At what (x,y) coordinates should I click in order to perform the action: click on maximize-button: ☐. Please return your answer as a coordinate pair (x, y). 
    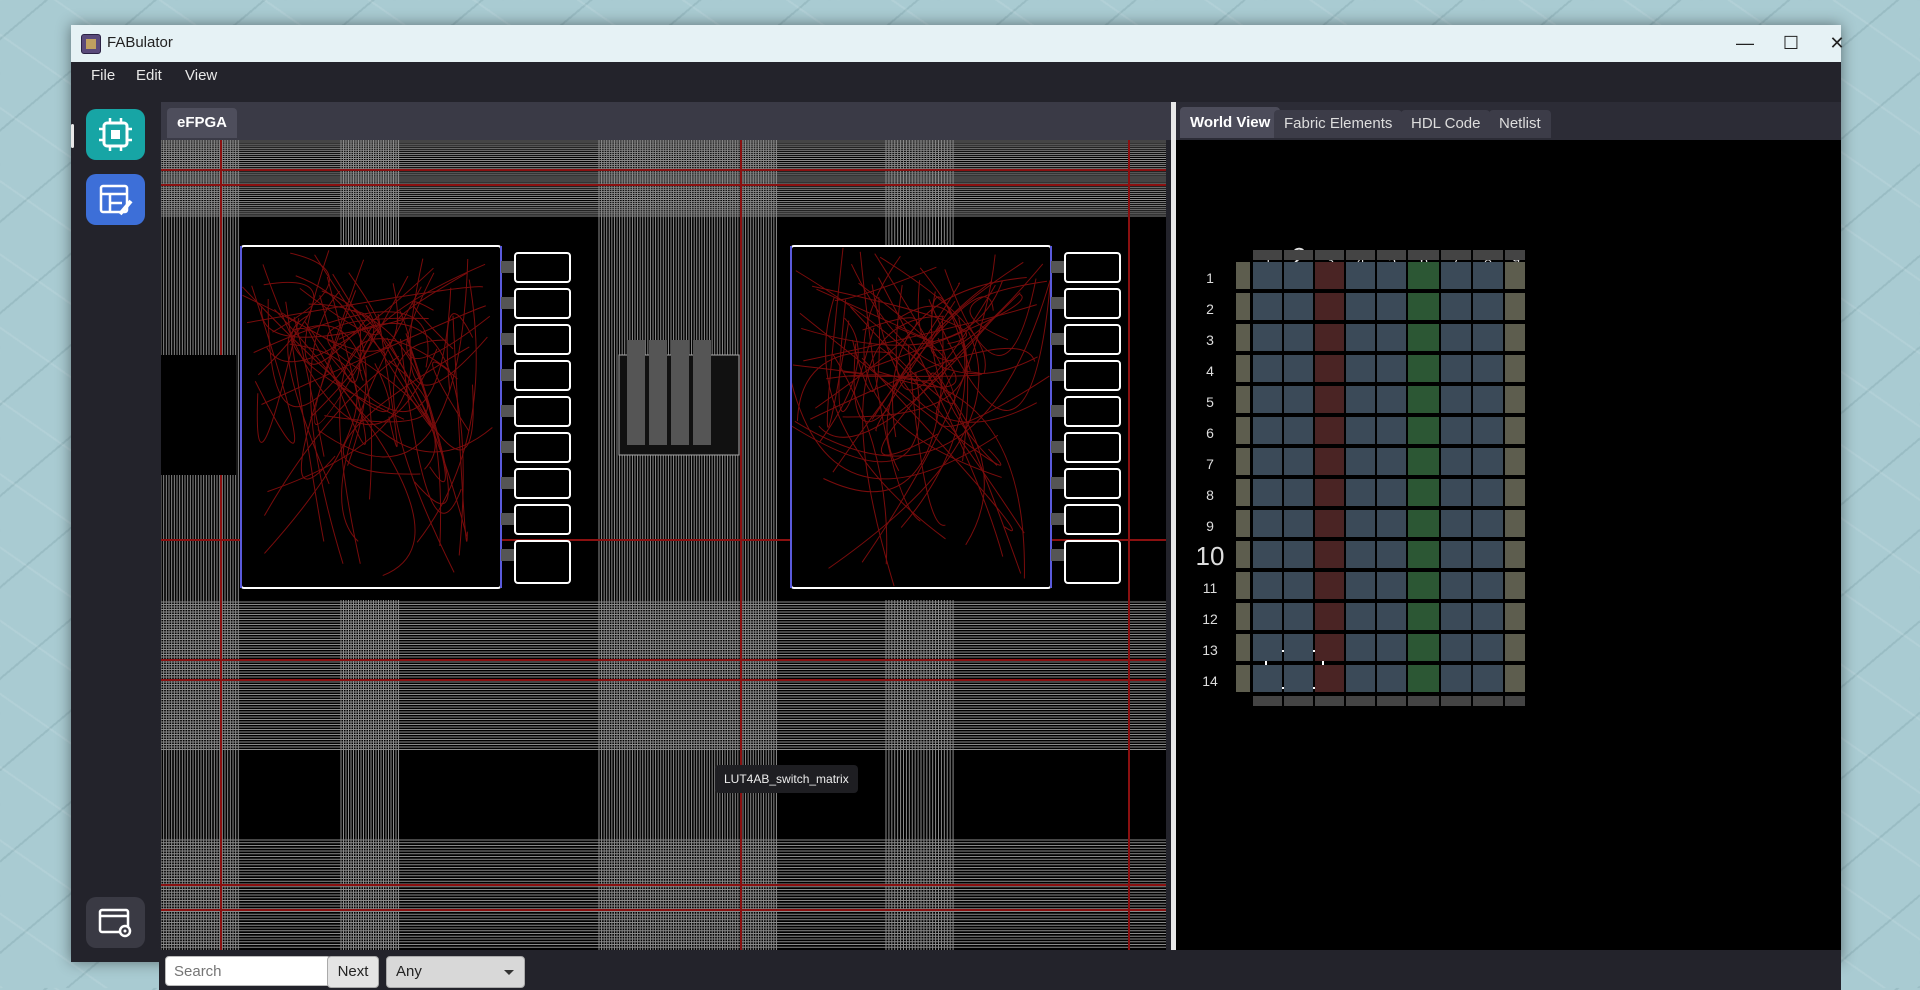
    Looking at the image, I should click on (1791, 43).